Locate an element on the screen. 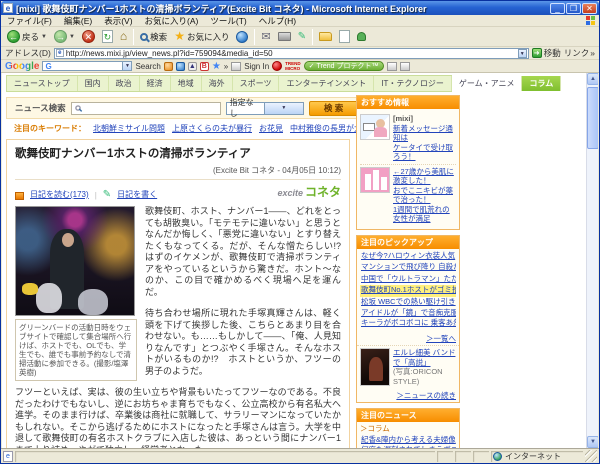 The height and width of the screenshot is (464, 600). media-button is located at coordinates (242, 37).